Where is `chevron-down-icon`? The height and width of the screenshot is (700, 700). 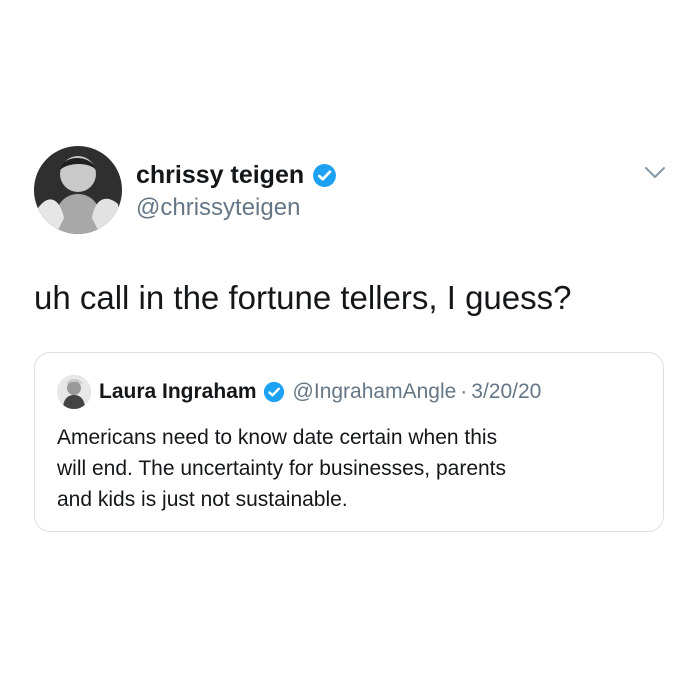
chevron-down-icon is located at coordinates (655, 173).